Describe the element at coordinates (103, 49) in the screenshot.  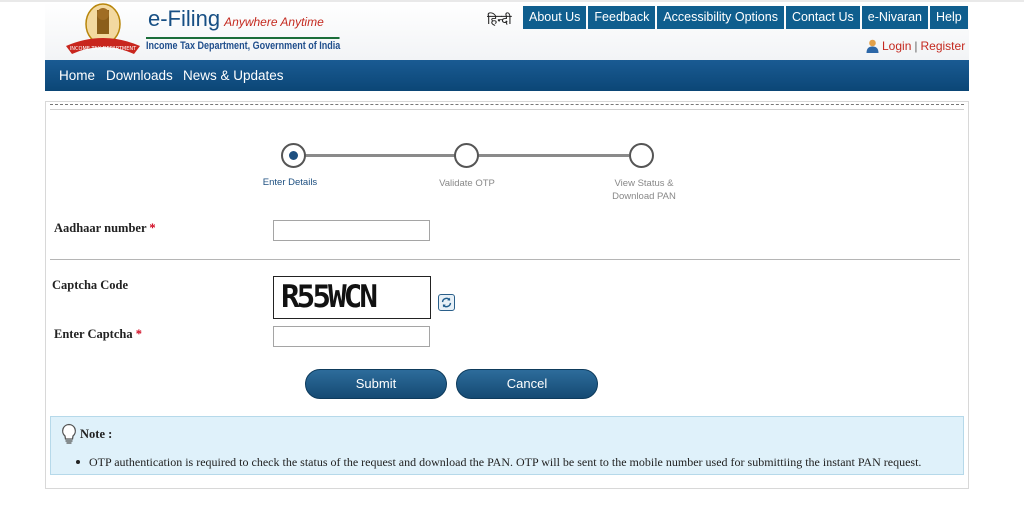
I see `svg-text: INCOME TAX DEPARTMENT` at that location.